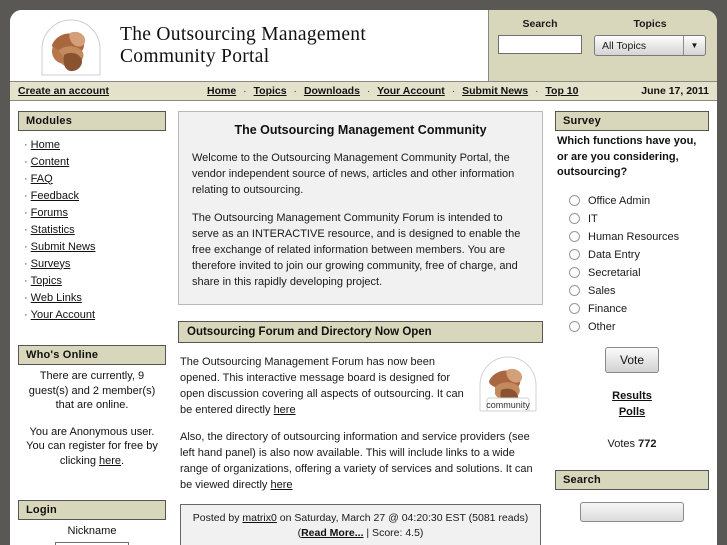 This screenshot has height=545, width=727. Describe the element at coordinates (92, 212) in the screenshot. I see `list-item: · Forums` at that location.